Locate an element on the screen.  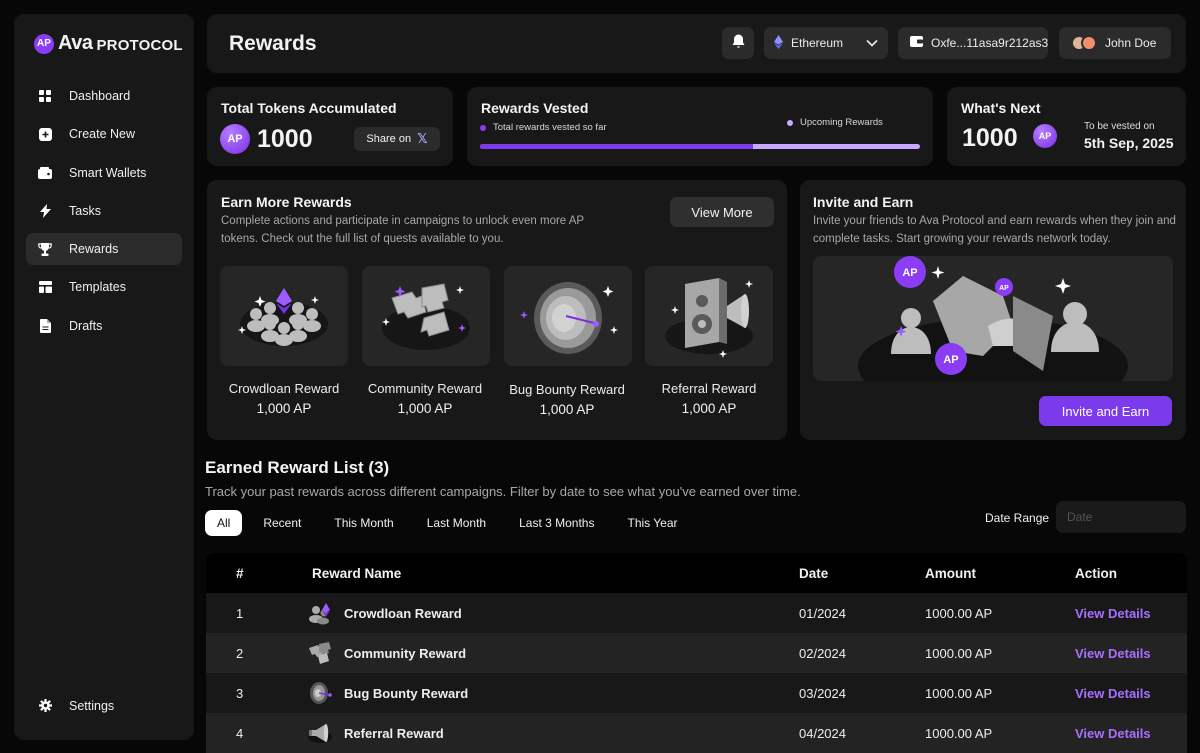
wallet-address: Oxfe...11asa9r212as3 is located at coordinates (990, 43).